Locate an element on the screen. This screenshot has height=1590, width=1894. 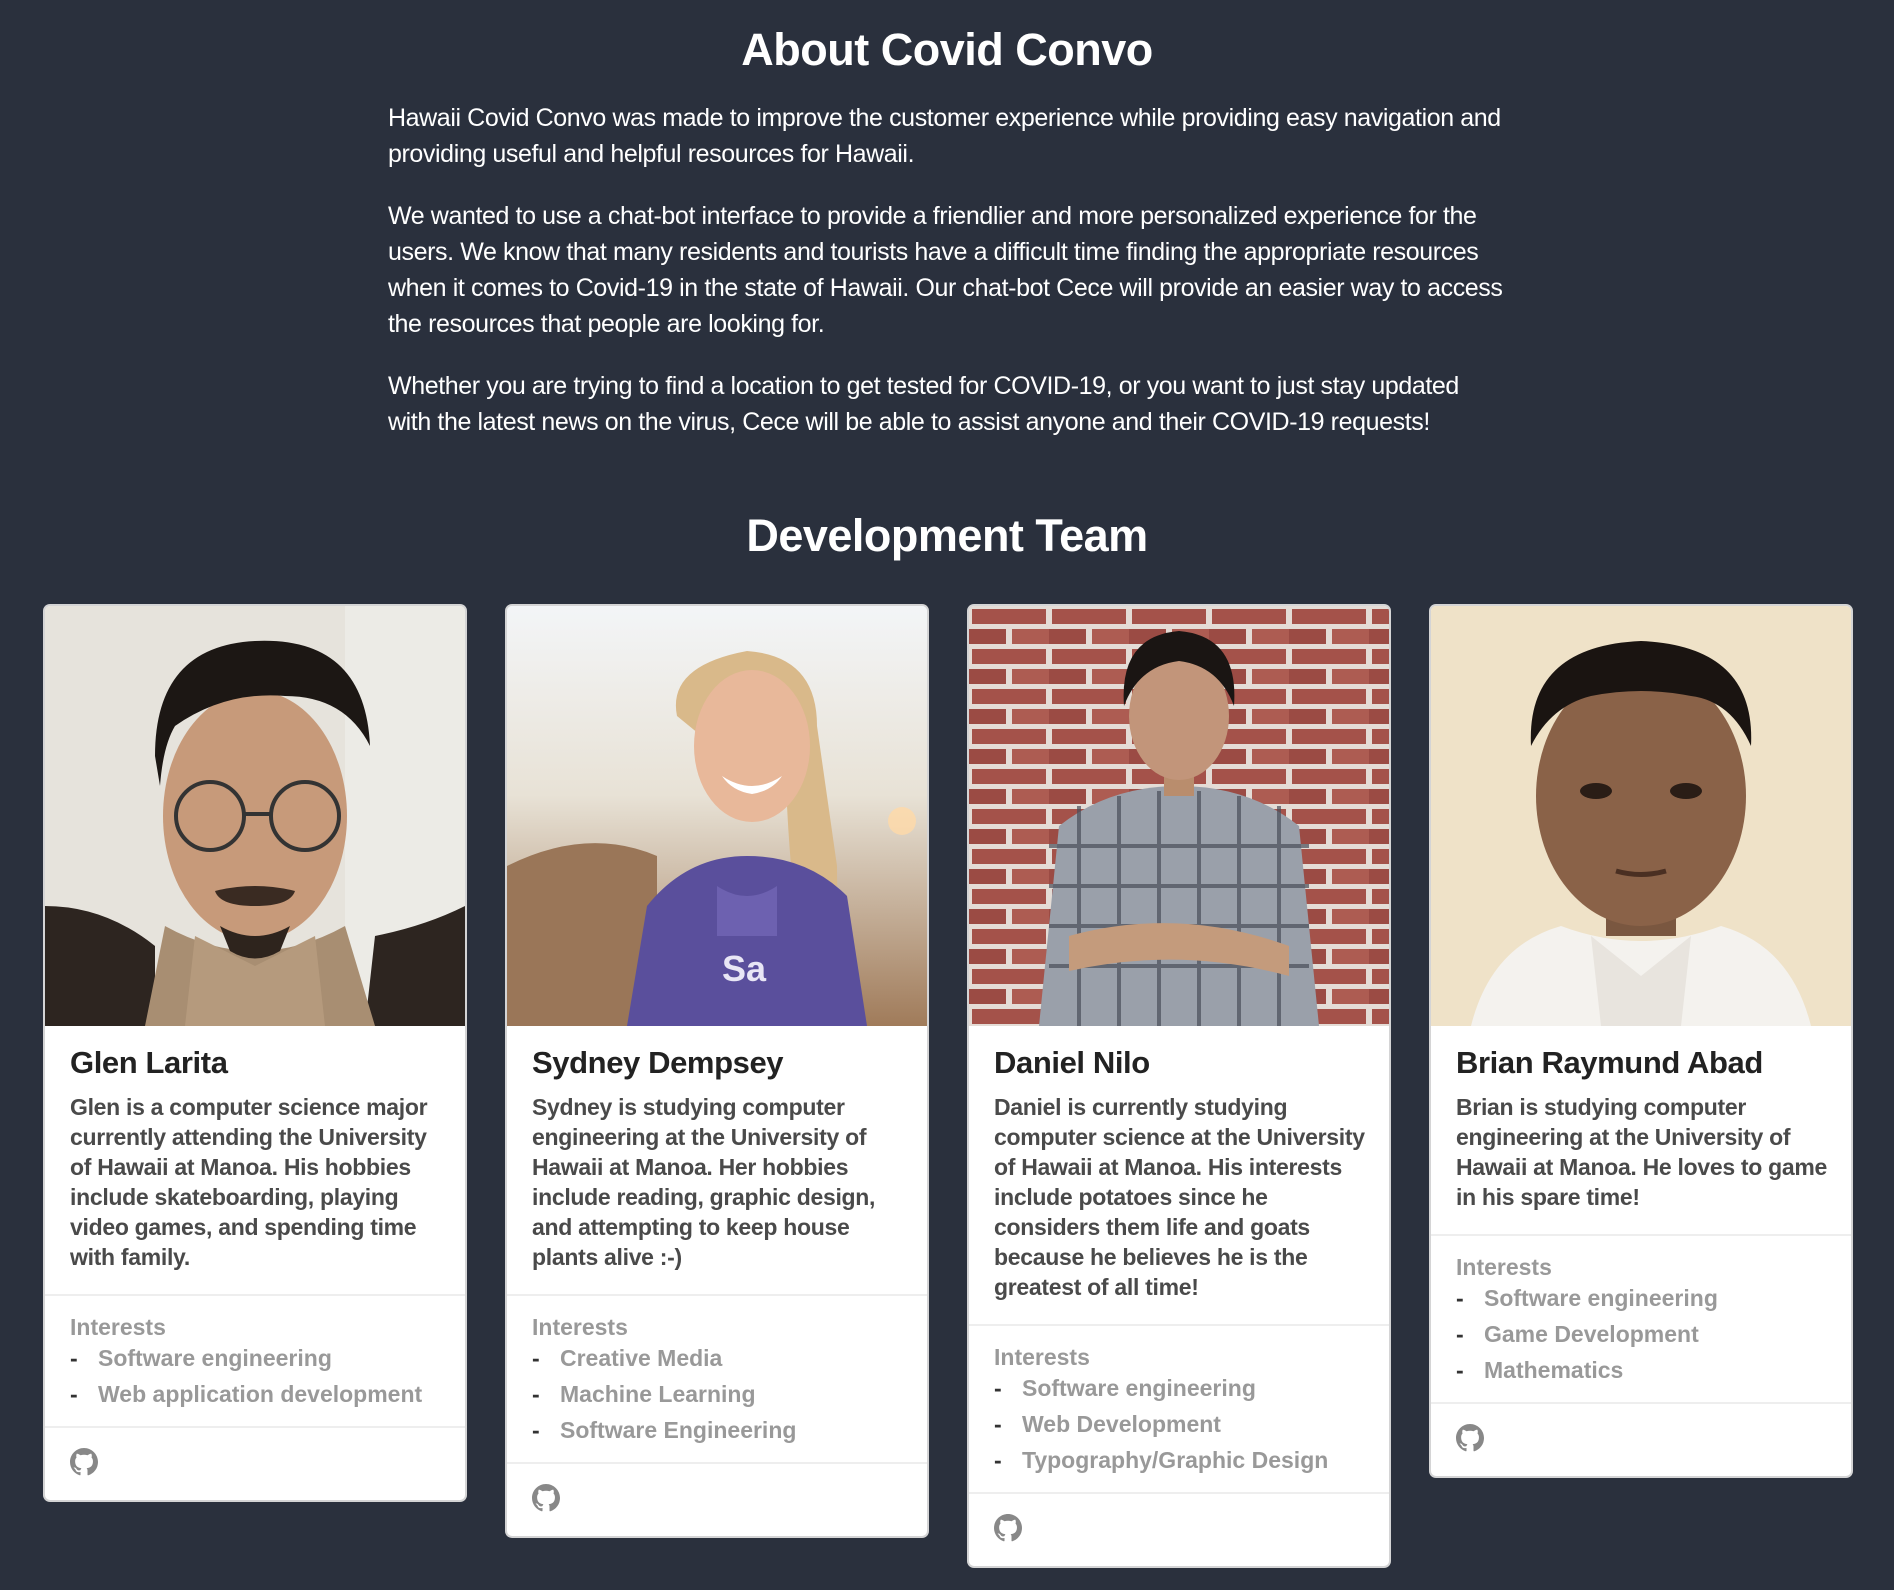
member-photo: Sa is located at coordinates (717, 816).